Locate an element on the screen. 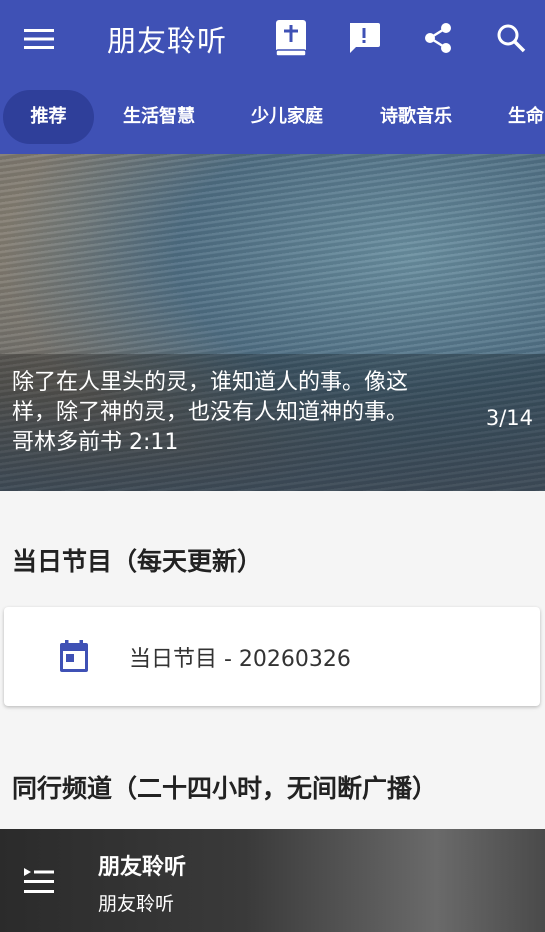  tab-kids-family: 少儿家庭 is located at coordinates (287, 117).